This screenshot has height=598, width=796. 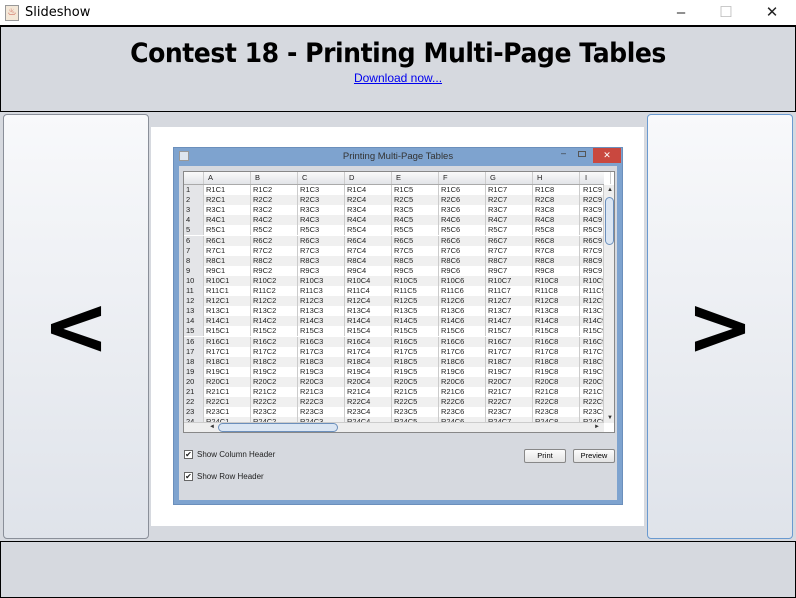 I want to click on row-header-cell: 23, so click(x=194, y=412).